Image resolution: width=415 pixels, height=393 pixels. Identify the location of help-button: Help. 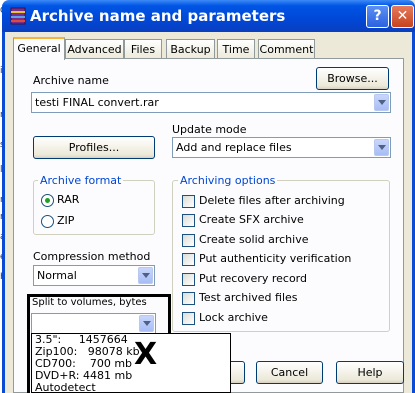
(370, 372).